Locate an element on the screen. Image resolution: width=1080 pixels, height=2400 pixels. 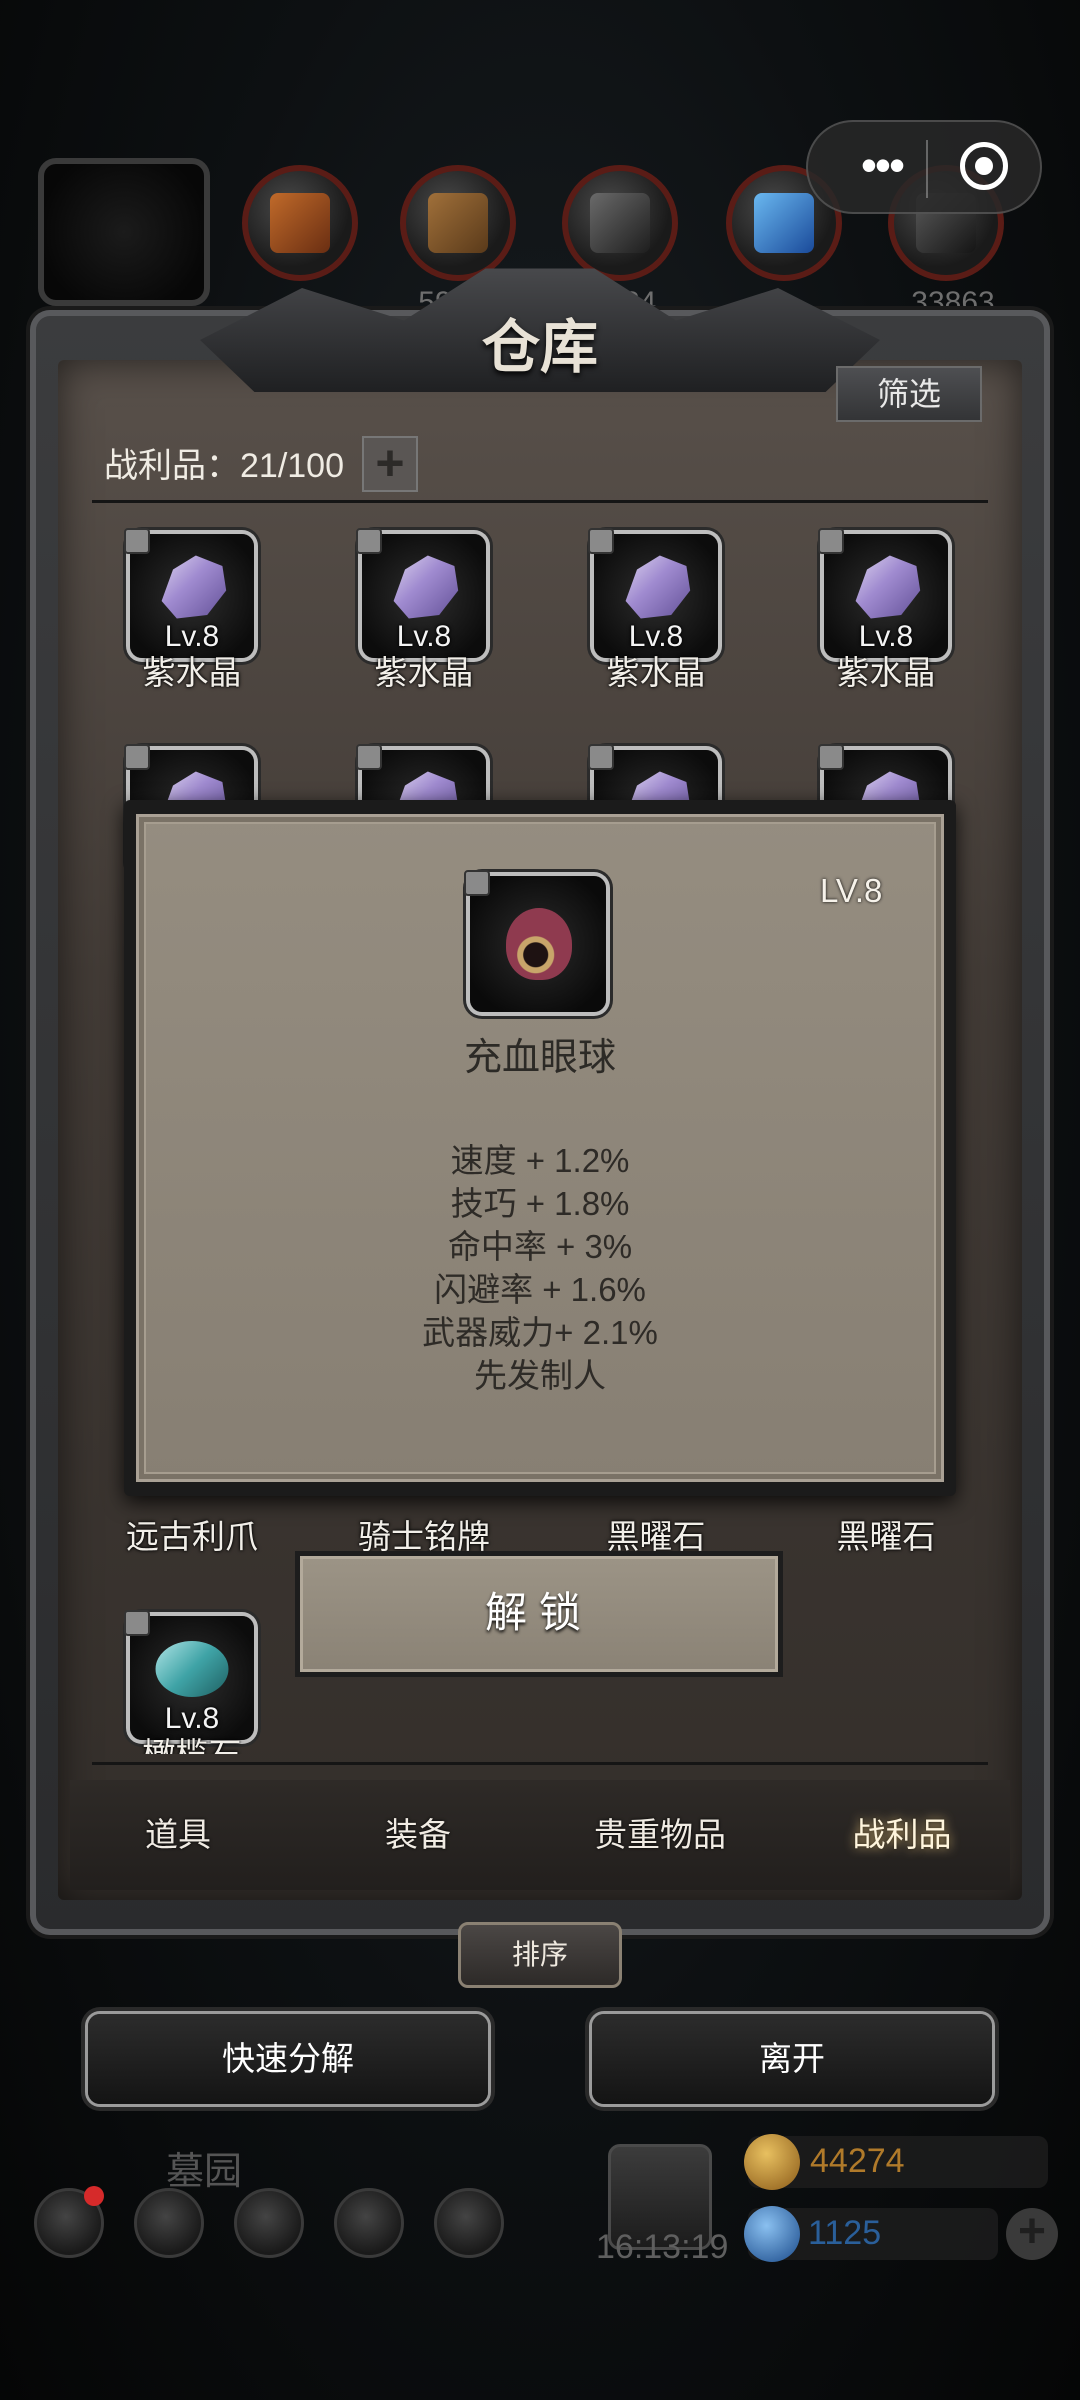
mail-icon is located at coordinates (369, 2223).